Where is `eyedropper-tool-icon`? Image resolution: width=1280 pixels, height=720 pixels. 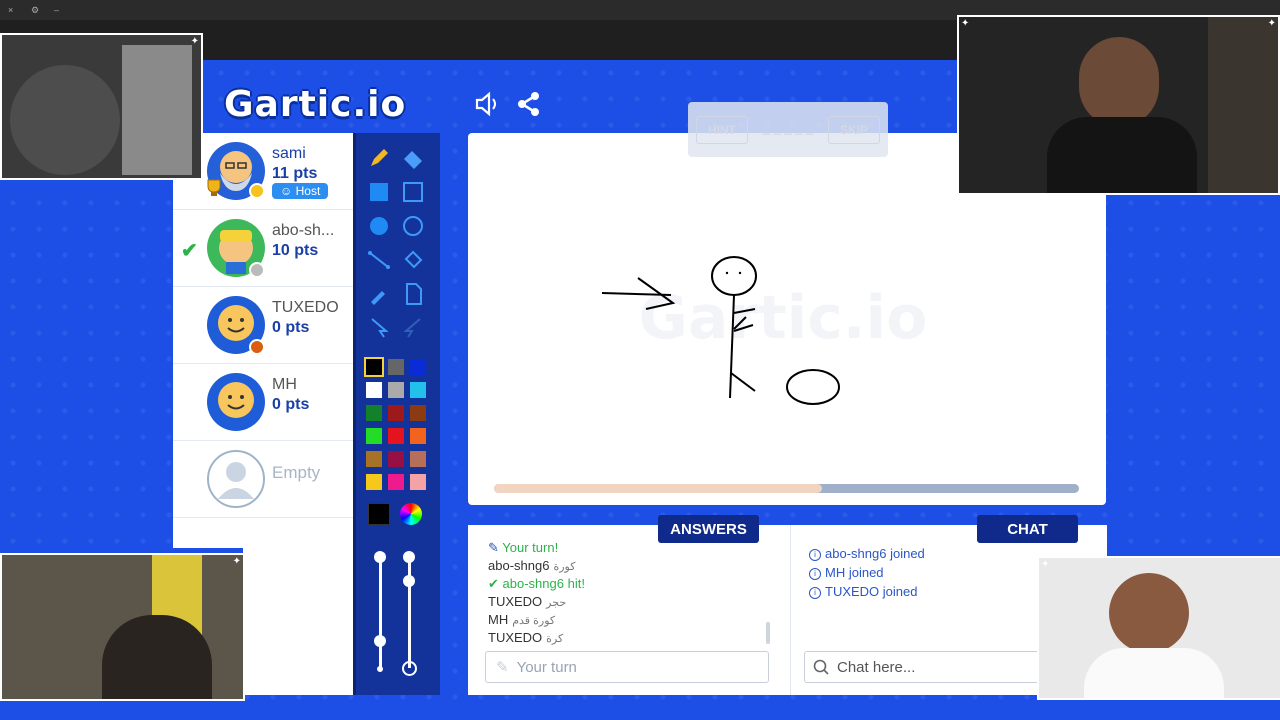
eyedropper-tool-icon is located at coordinates (379, 294).